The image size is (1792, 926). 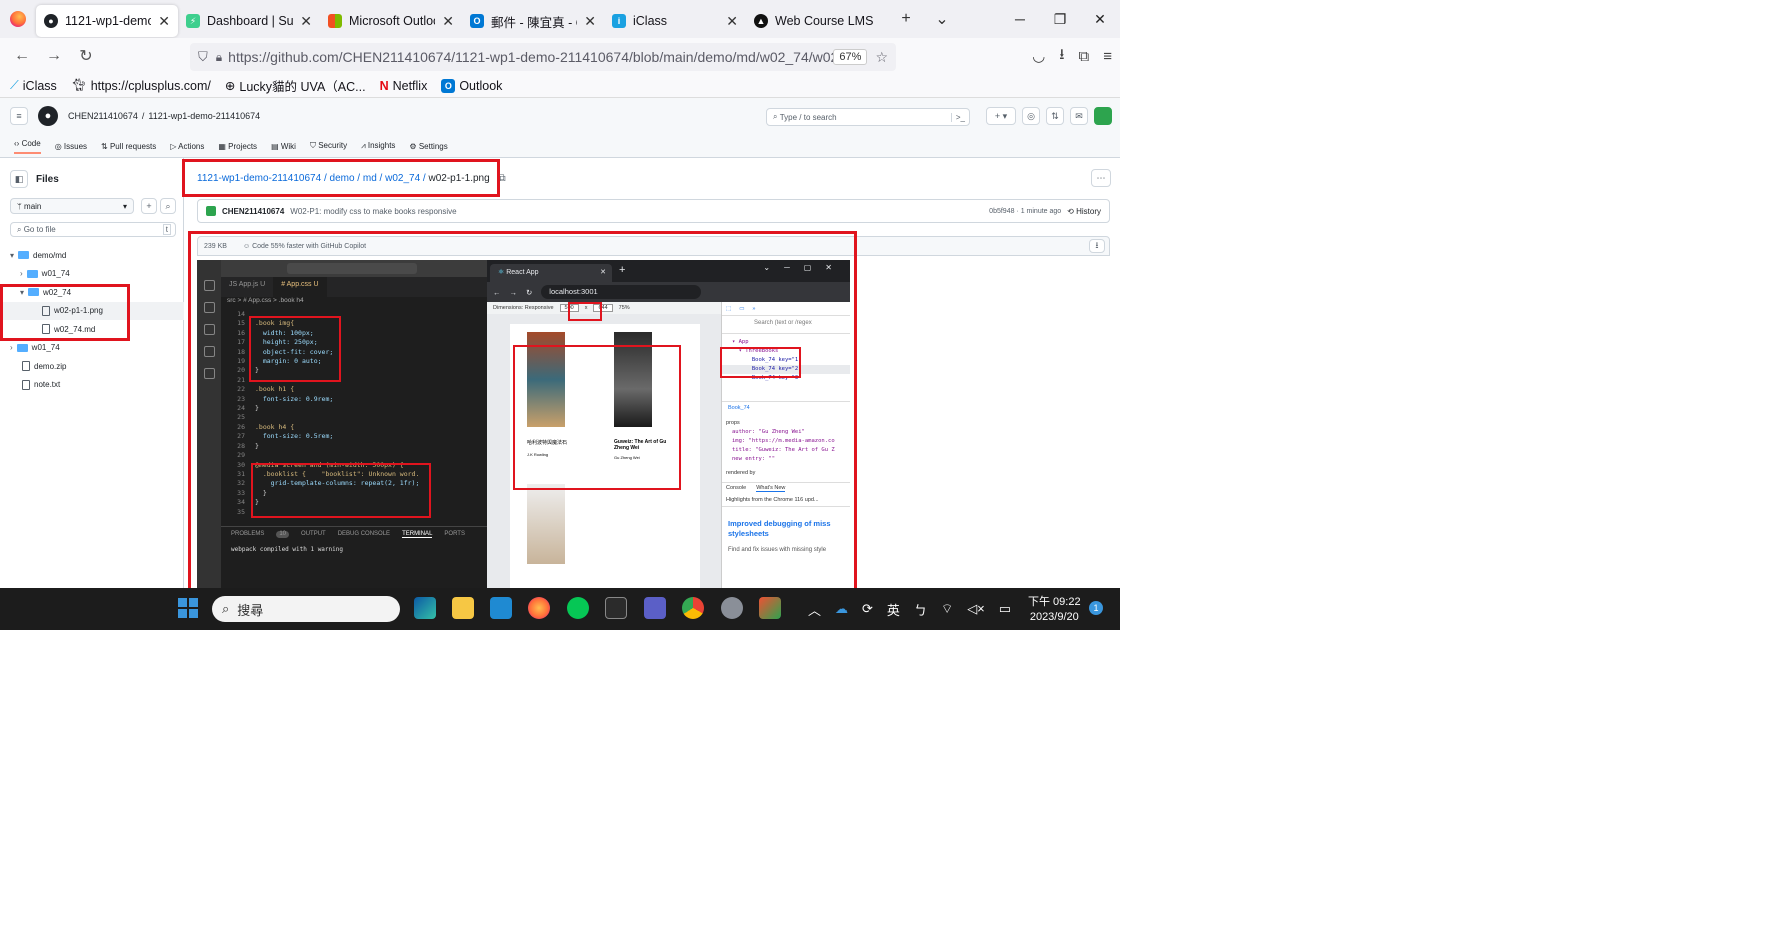 I want to click on breadcrumb-repo: 1121-wp1-demo-211410674, so click(x=204, y=116).